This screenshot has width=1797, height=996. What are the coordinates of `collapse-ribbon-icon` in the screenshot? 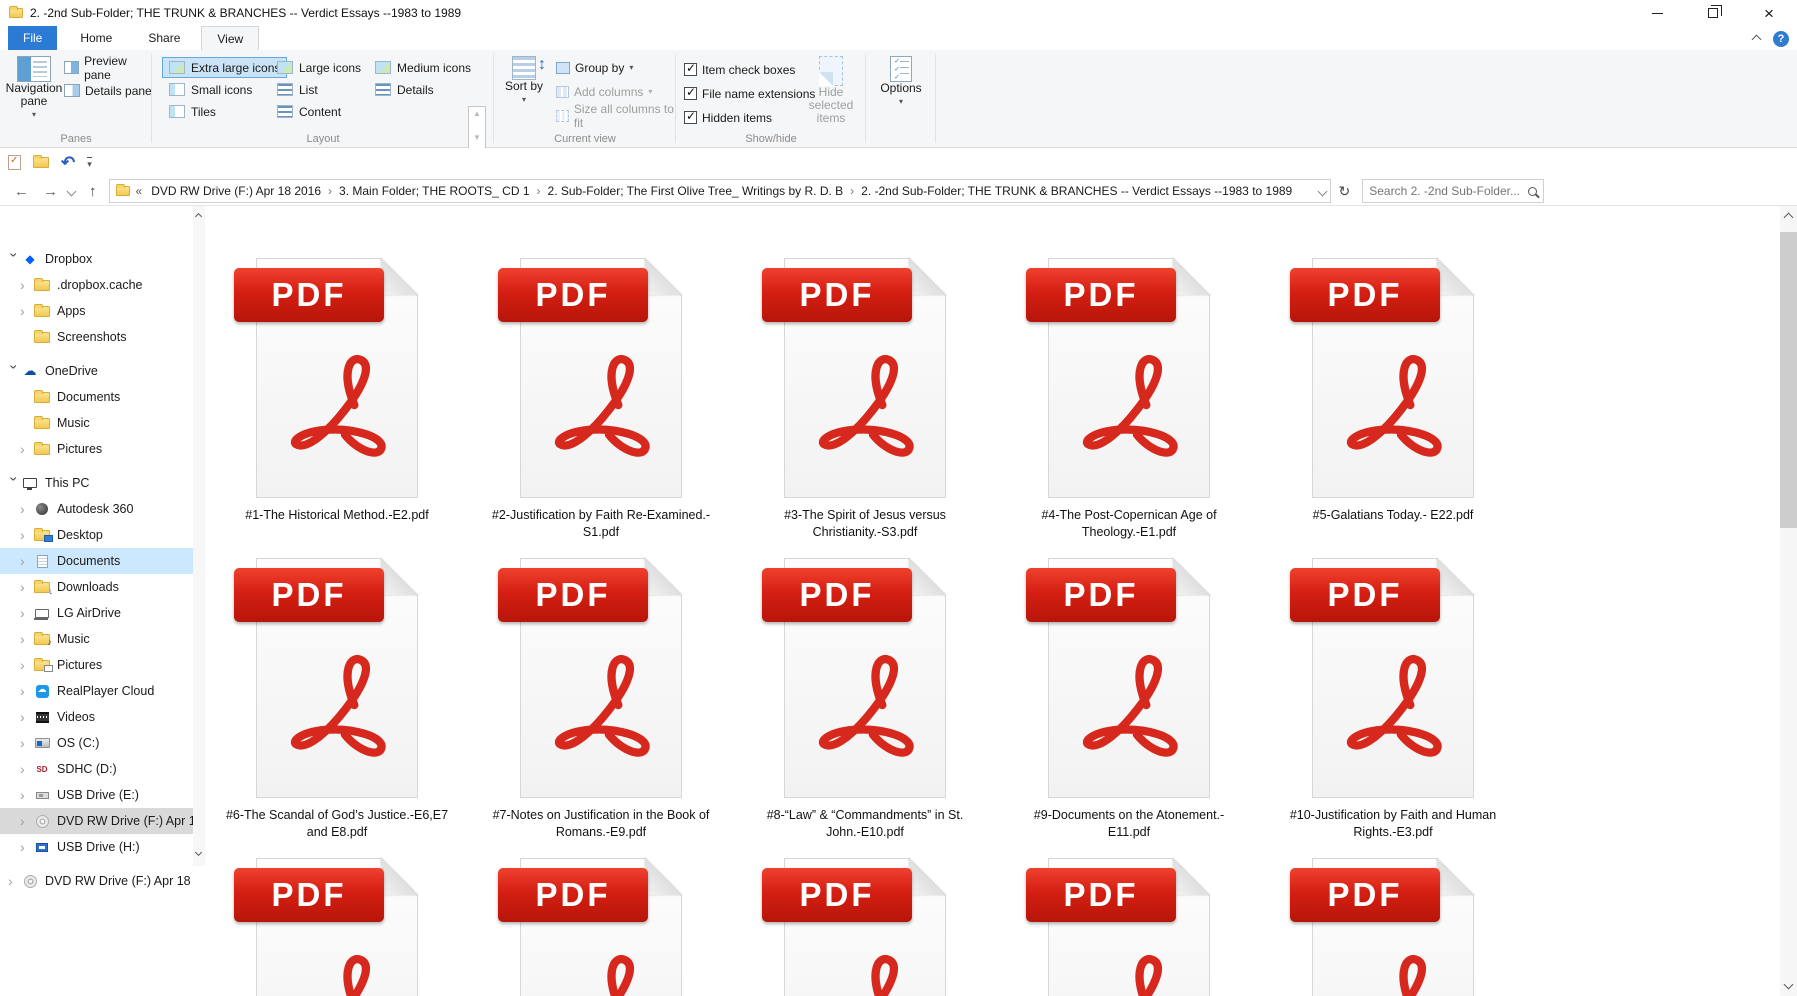 It's located at (1756, 39).